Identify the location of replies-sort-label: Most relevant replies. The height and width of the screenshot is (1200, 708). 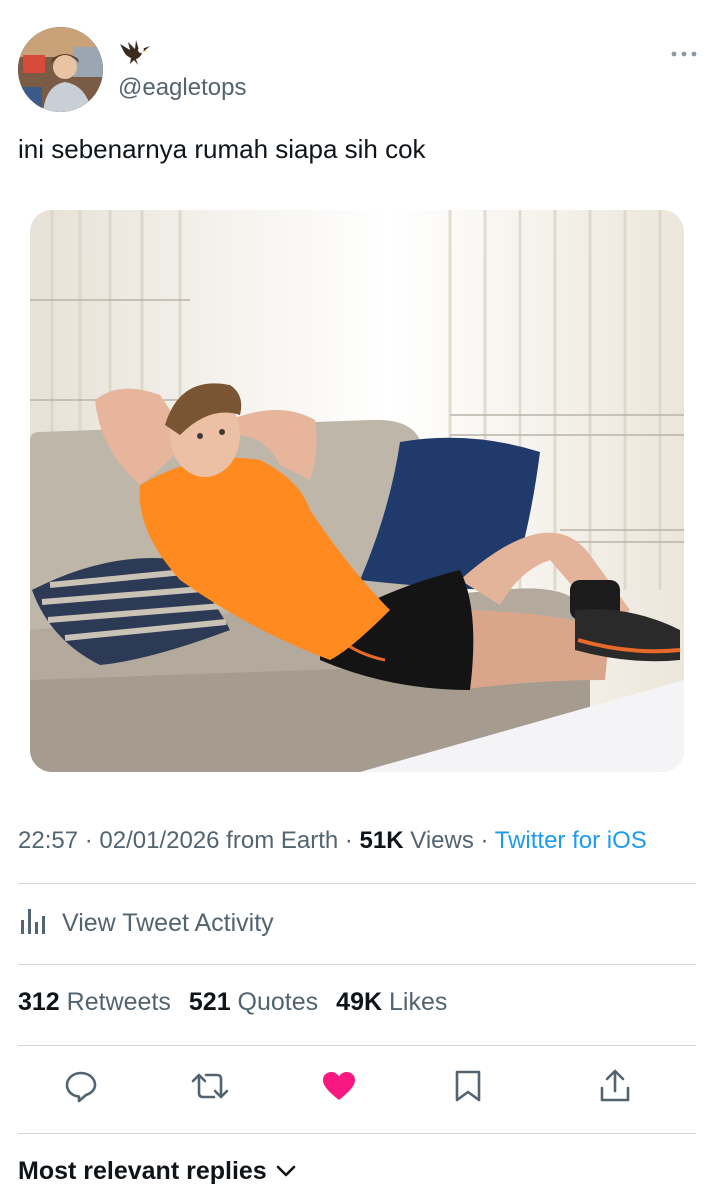
(142, 1171).